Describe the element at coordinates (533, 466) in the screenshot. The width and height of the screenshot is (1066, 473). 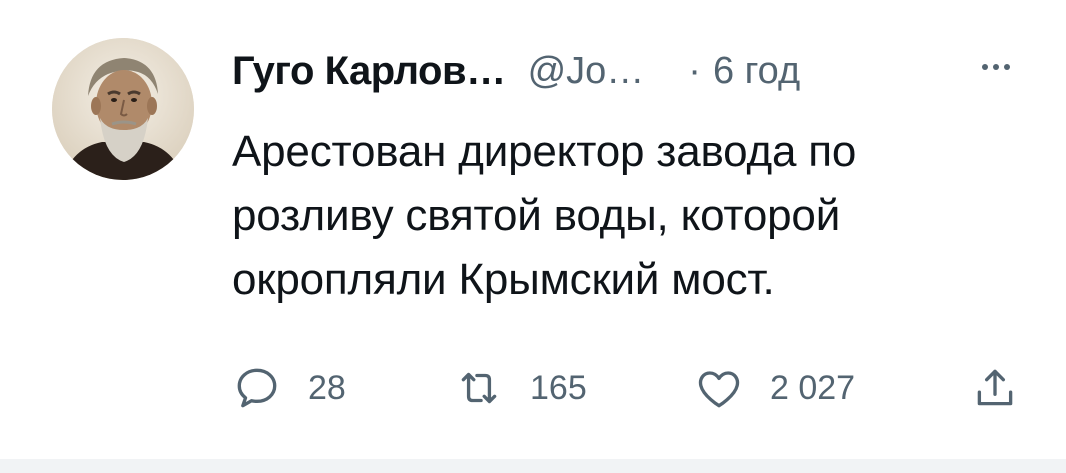
I see `divider` at that location.